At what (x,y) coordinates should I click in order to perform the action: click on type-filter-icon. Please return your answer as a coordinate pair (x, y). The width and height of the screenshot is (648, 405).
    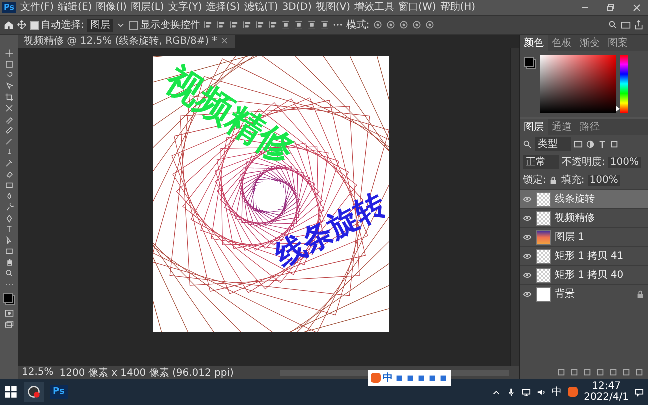
    Looking at the image, I should click on (602, 144).